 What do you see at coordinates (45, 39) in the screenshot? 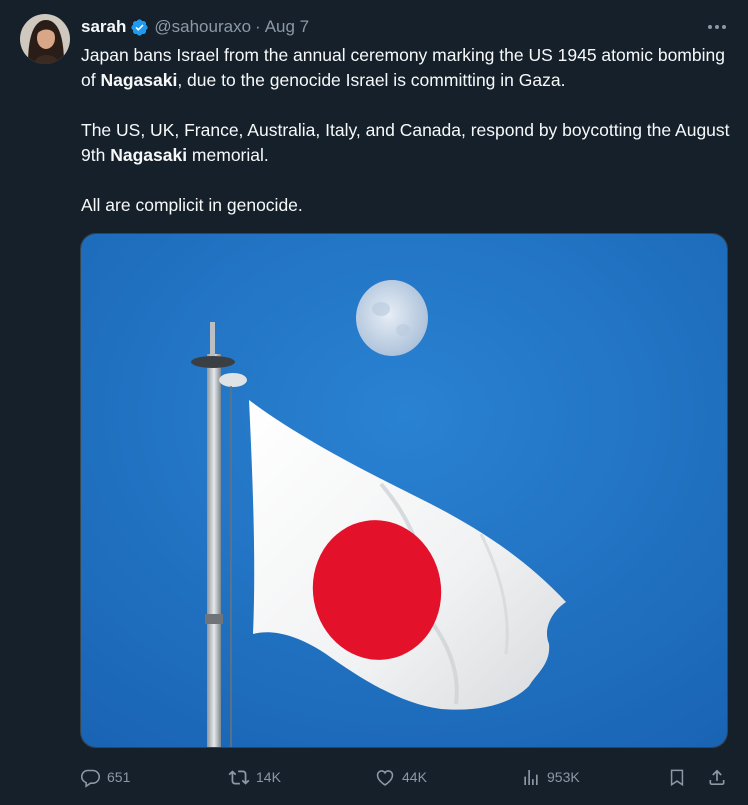
I see `avatar` at bounding box center [45, 39].